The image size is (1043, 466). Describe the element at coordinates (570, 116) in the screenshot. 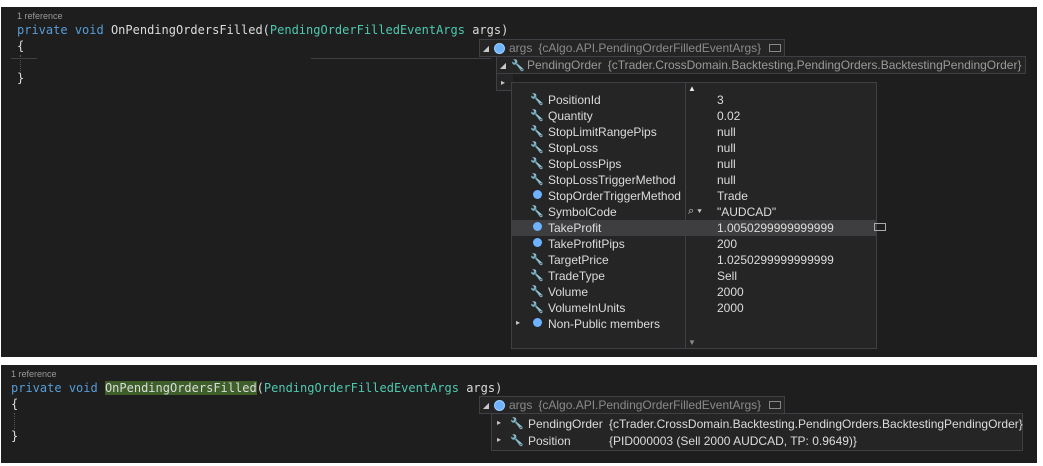

I see `property-name: Quantity` at that location.